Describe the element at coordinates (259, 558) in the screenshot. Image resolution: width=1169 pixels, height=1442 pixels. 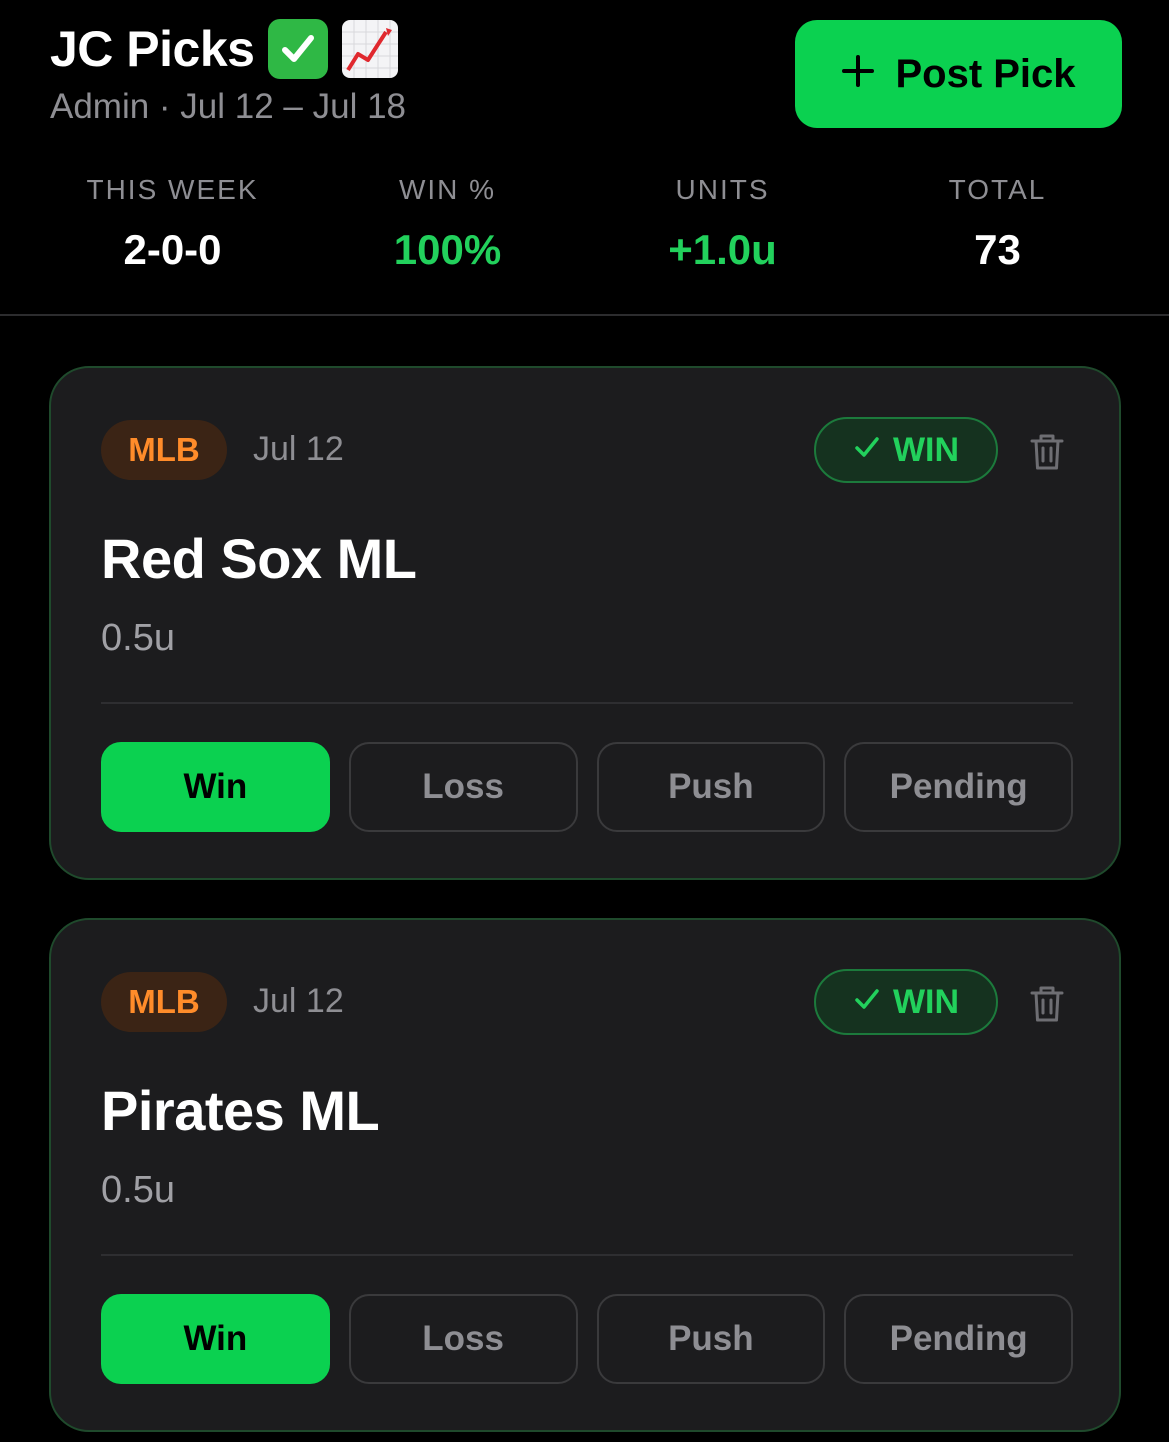
I see `pick-name: Red Sox ML` at that location.